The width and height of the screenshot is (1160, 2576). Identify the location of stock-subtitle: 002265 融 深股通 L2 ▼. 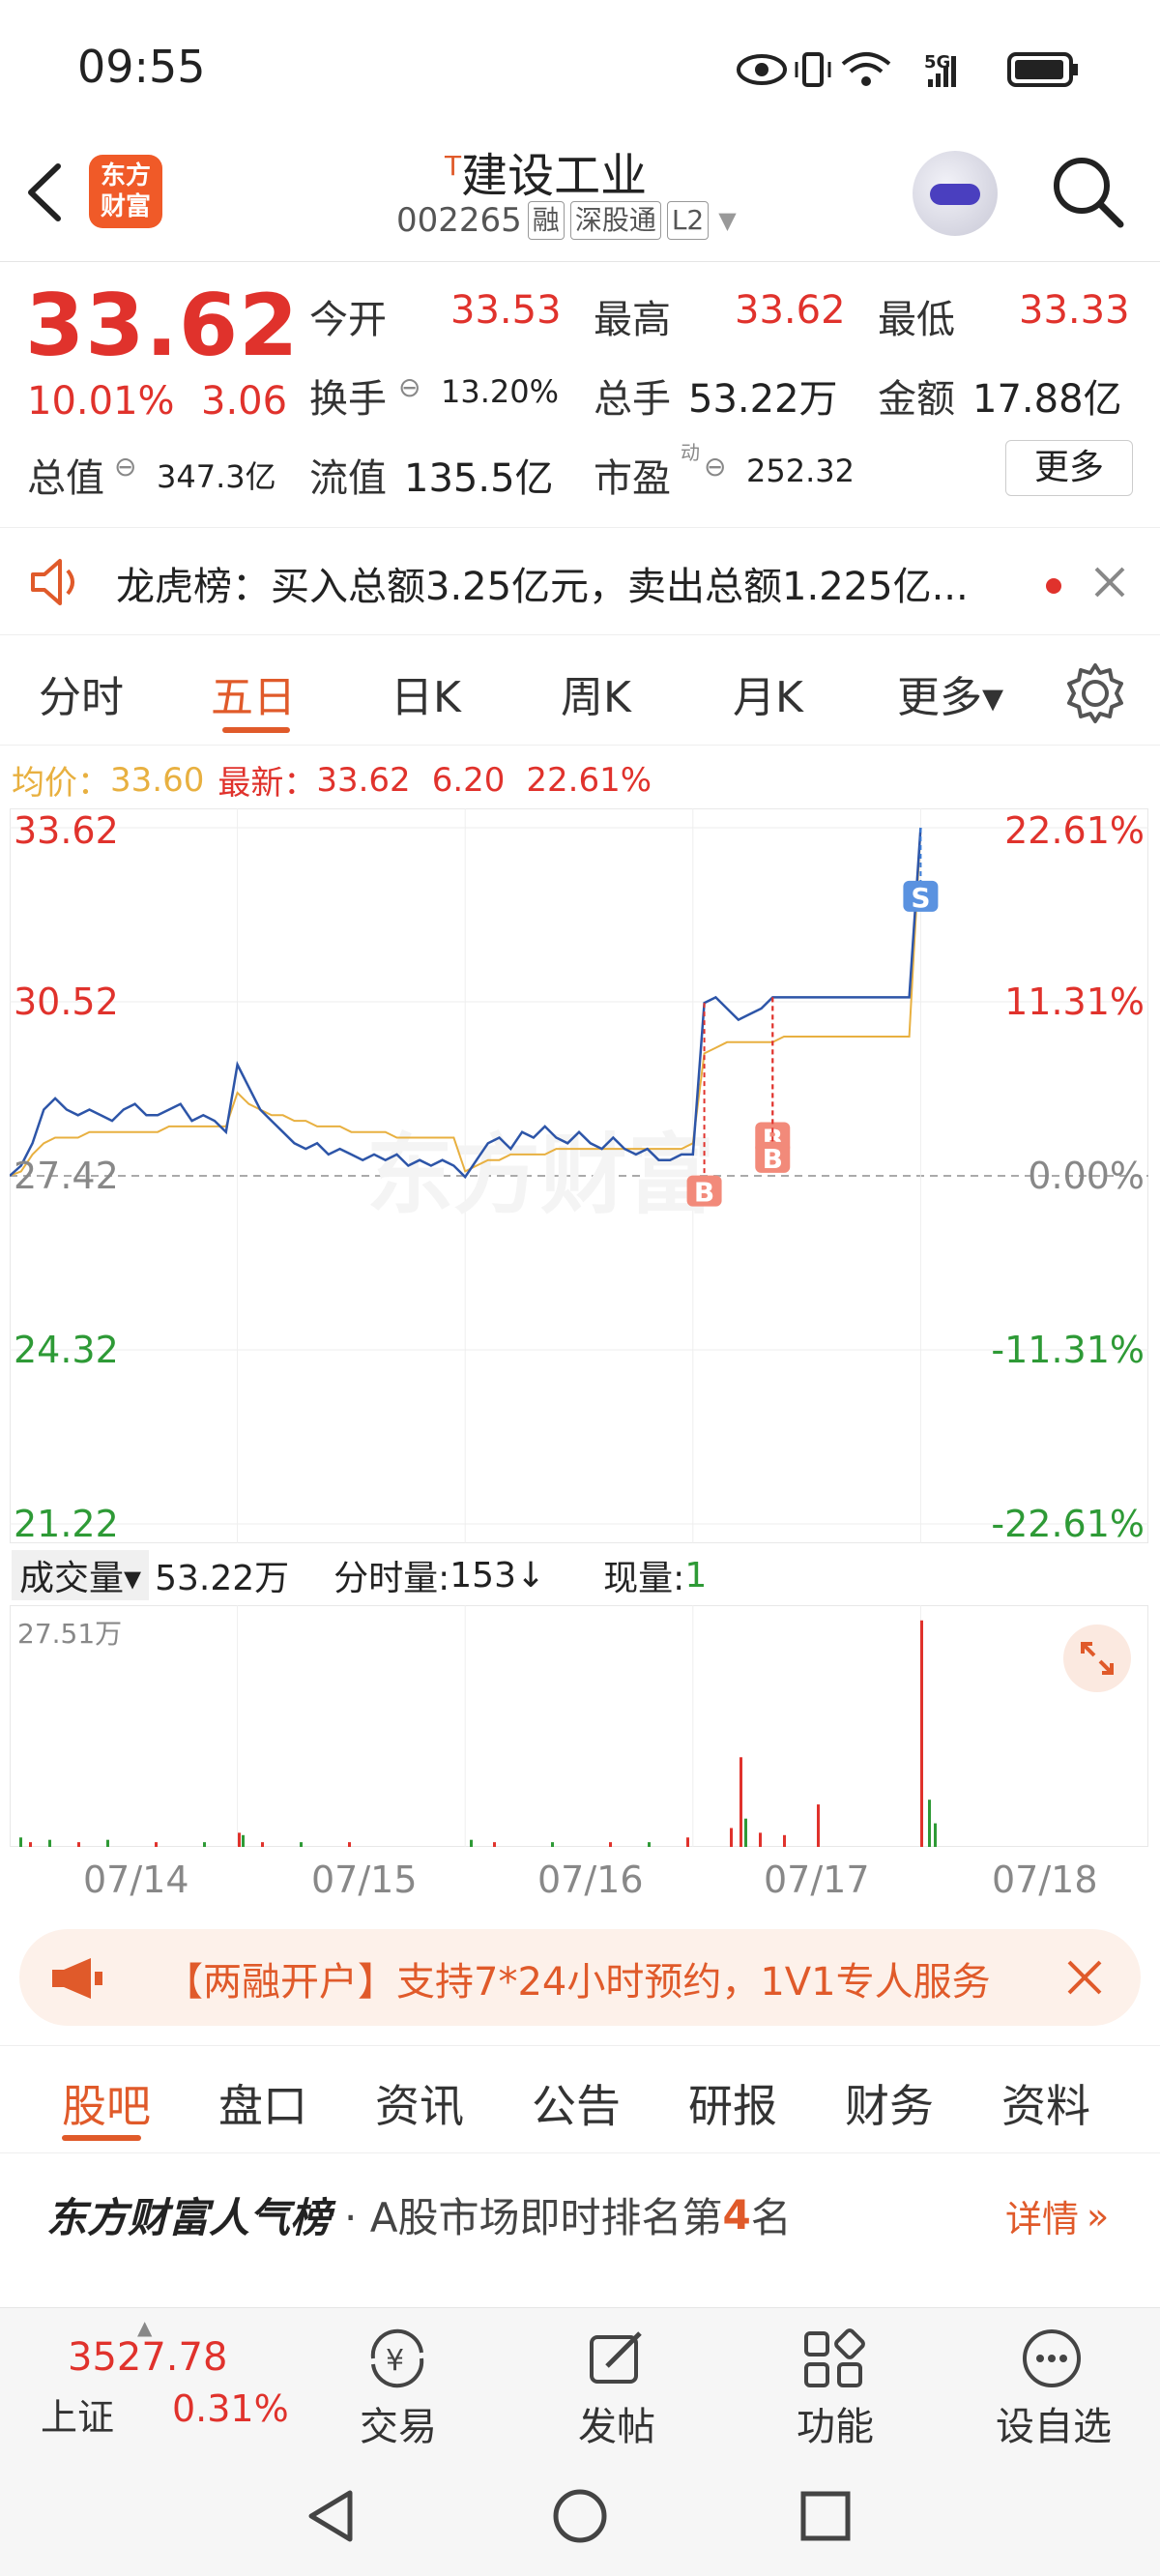
(566, 220).